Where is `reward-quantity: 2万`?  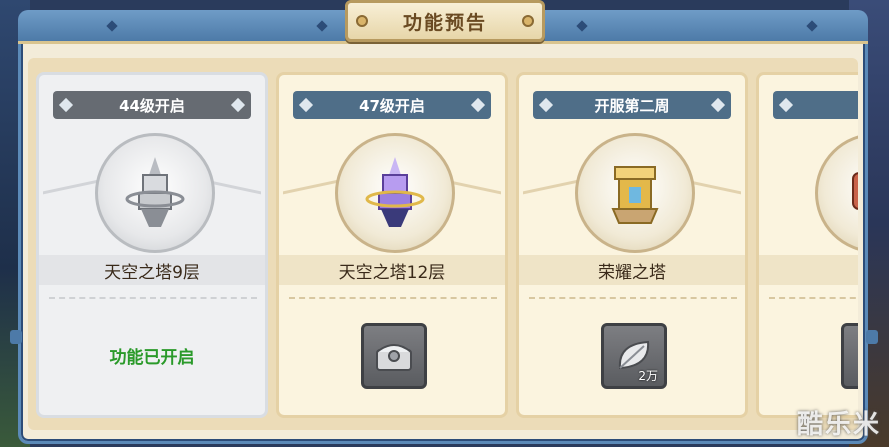
reward-quantity: 2万 is located at coordinates (648, 376).